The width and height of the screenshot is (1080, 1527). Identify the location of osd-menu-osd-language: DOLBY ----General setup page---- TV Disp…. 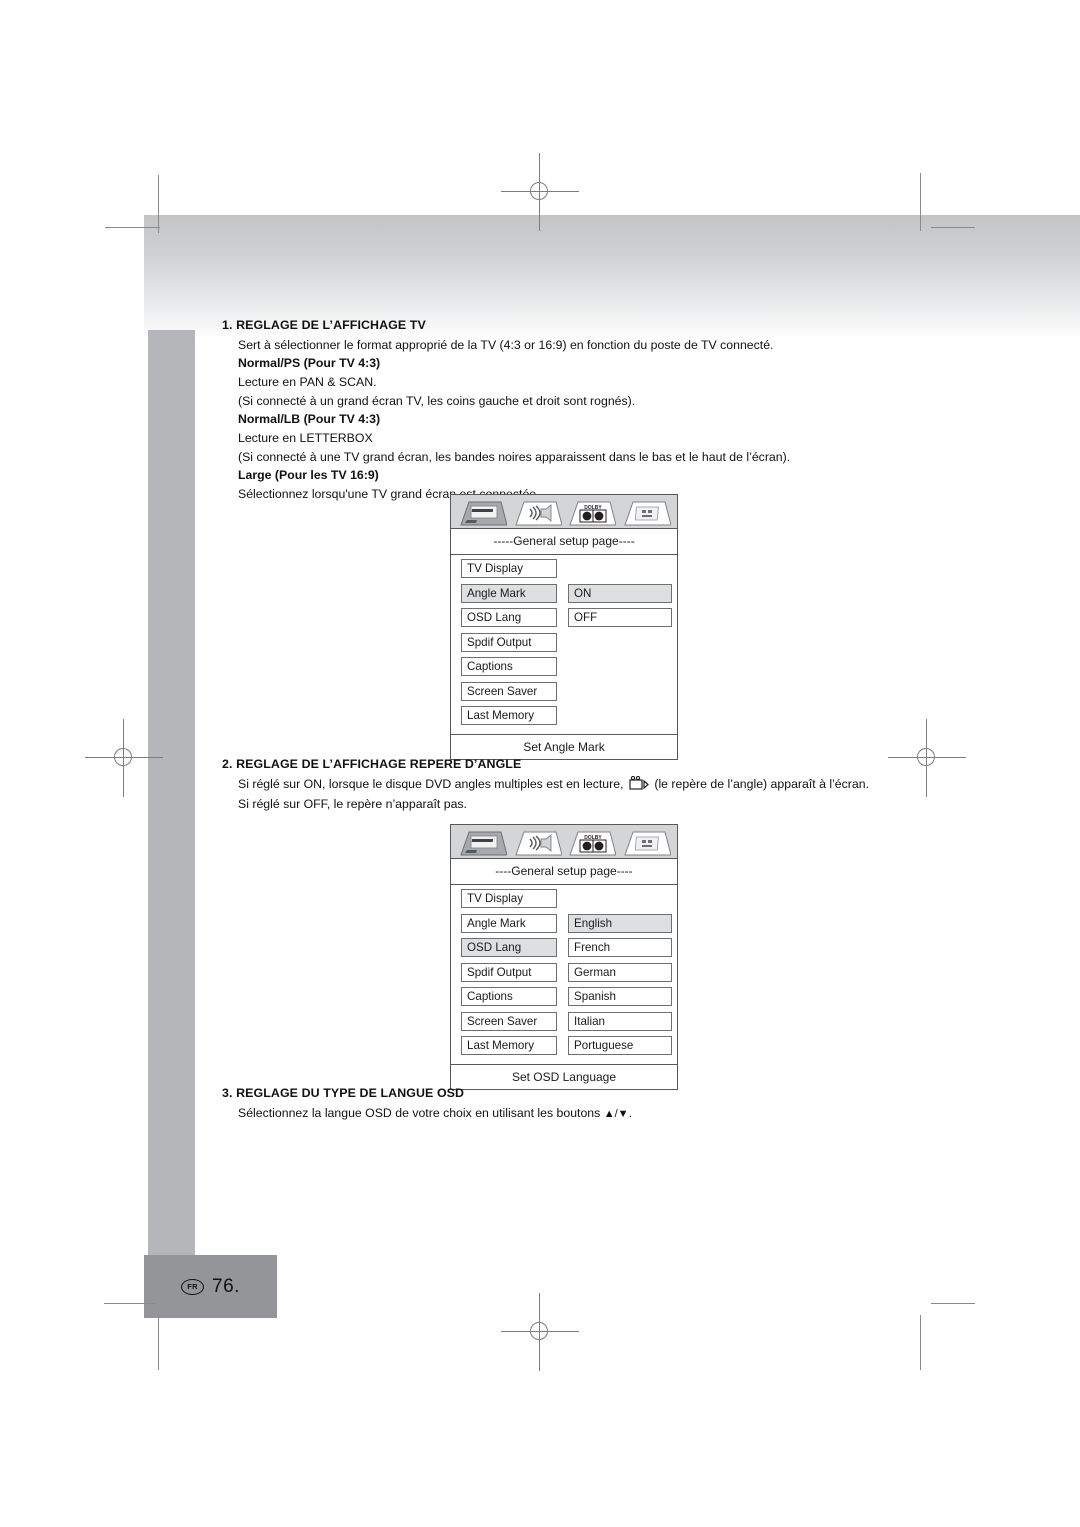
(564, 957).